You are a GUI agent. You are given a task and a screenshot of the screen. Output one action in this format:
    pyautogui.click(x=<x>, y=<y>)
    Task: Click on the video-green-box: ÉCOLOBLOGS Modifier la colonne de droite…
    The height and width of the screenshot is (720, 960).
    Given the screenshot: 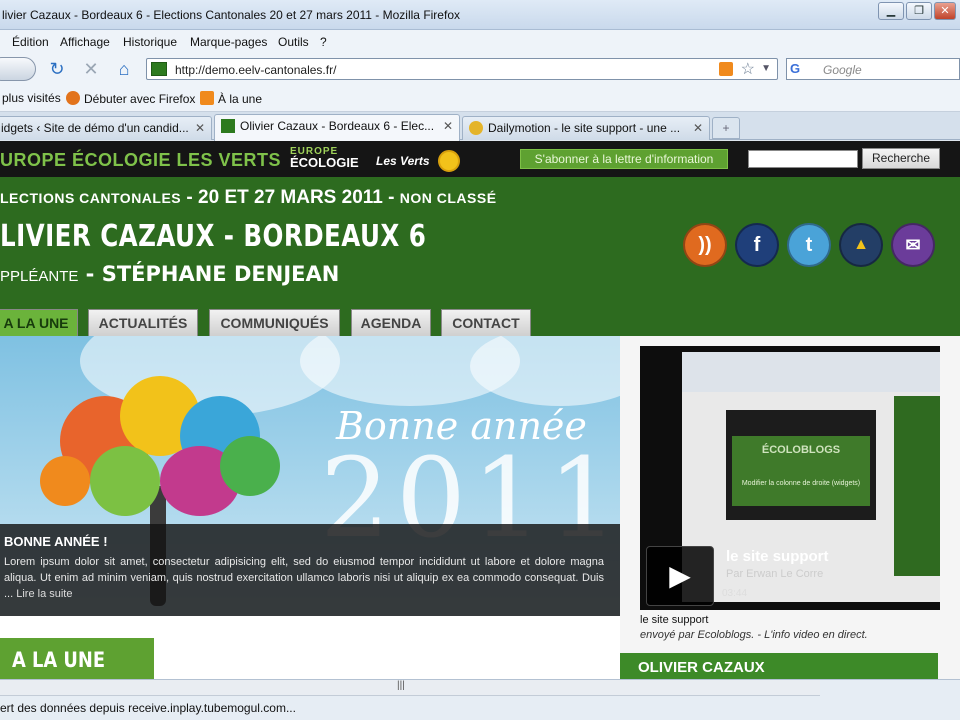 What is the action you would take?
    pyautogui.click(x=801, y=471)
    